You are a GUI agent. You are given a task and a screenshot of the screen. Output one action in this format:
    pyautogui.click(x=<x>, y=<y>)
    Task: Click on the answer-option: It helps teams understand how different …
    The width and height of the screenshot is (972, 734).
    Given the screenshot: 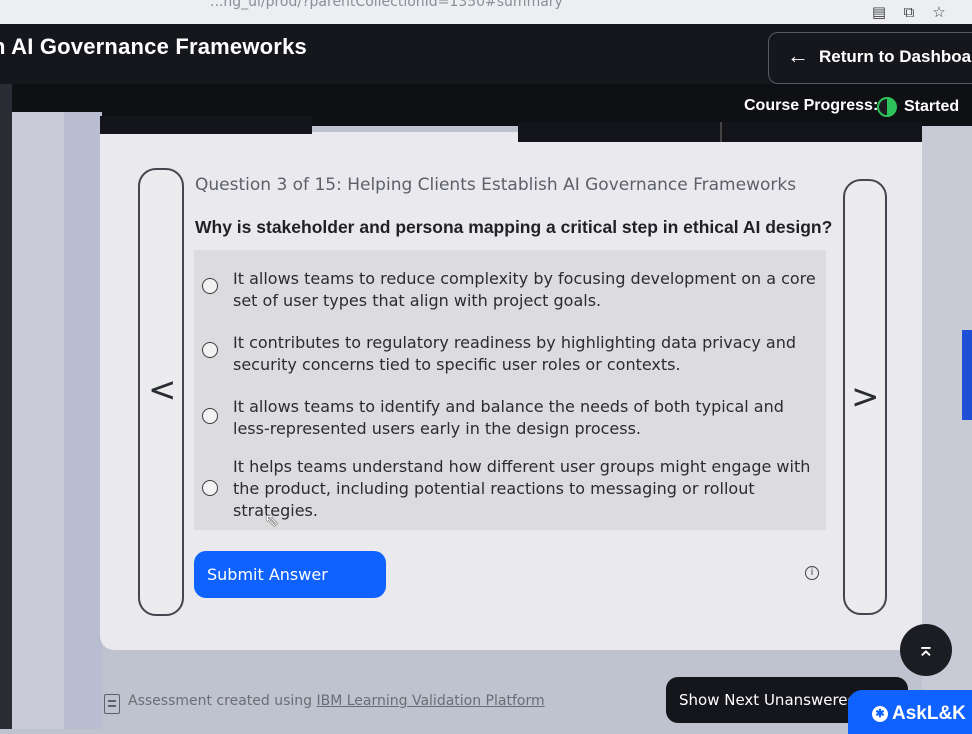 What is the action you would take?
    pyautogui.click(x=510, y=489)
    